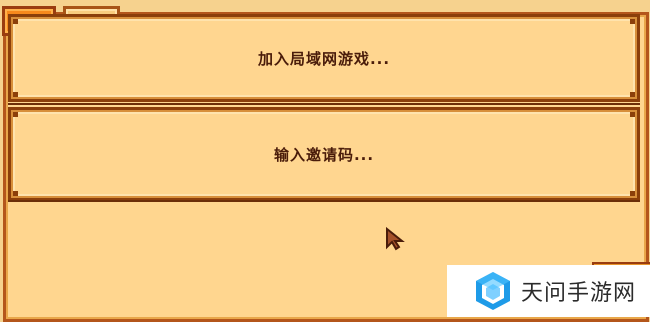 The image size is (650, 322). What do you see at coordinates (493, 291) in the screenshot?
I see `cube-logo-icon` at bounding box center [493, 291].